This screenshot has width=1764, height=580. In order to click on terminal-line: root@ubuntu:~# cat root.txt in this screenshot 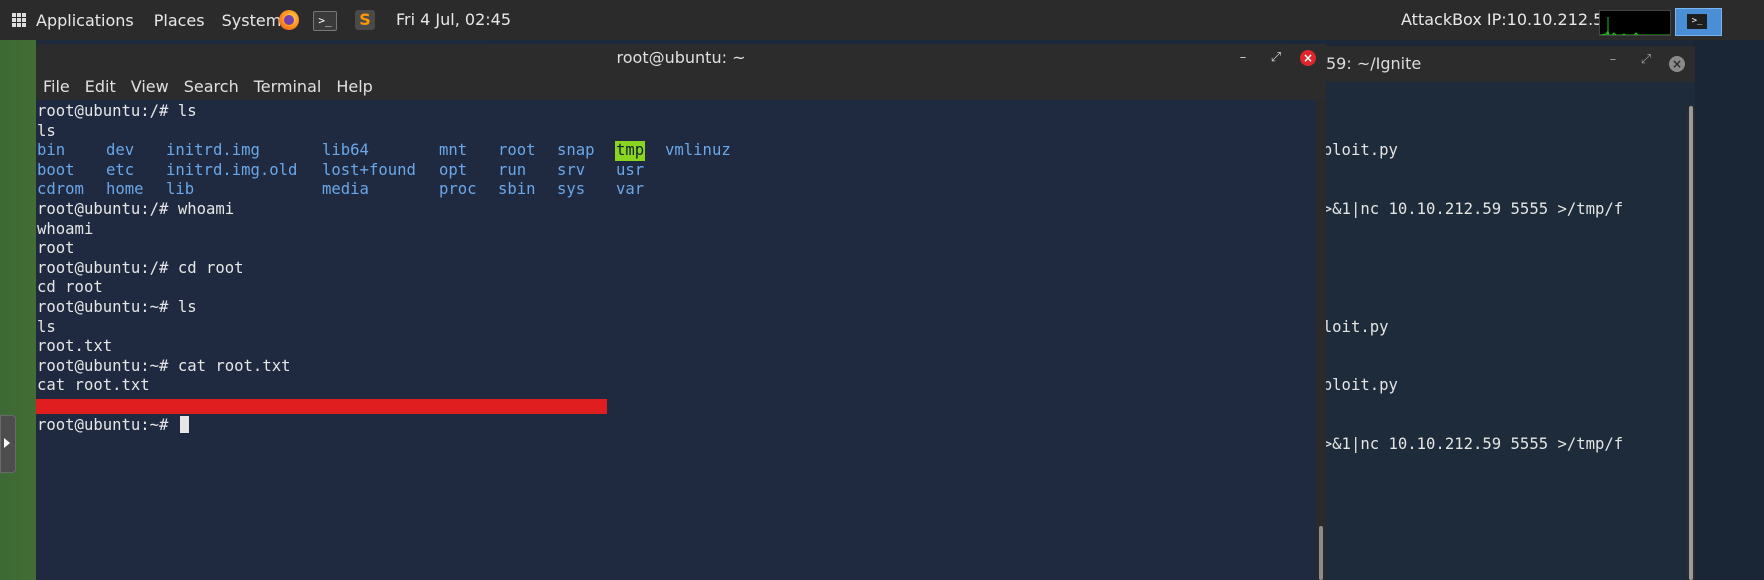, I will do `click(164, 365)`.